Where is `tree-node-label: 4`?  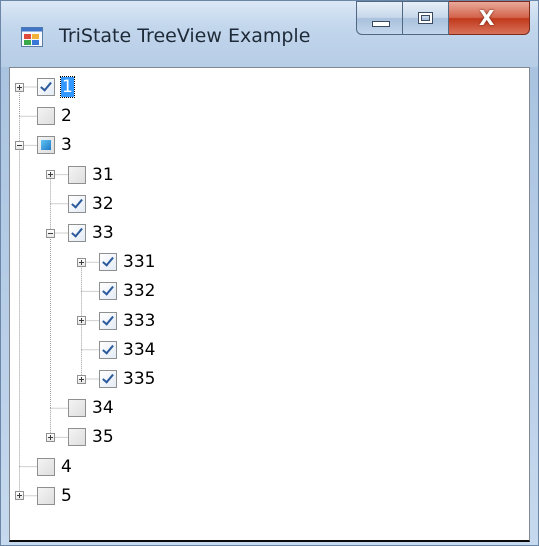 tree-node-label: 4 is located at coordinates (66, 467).